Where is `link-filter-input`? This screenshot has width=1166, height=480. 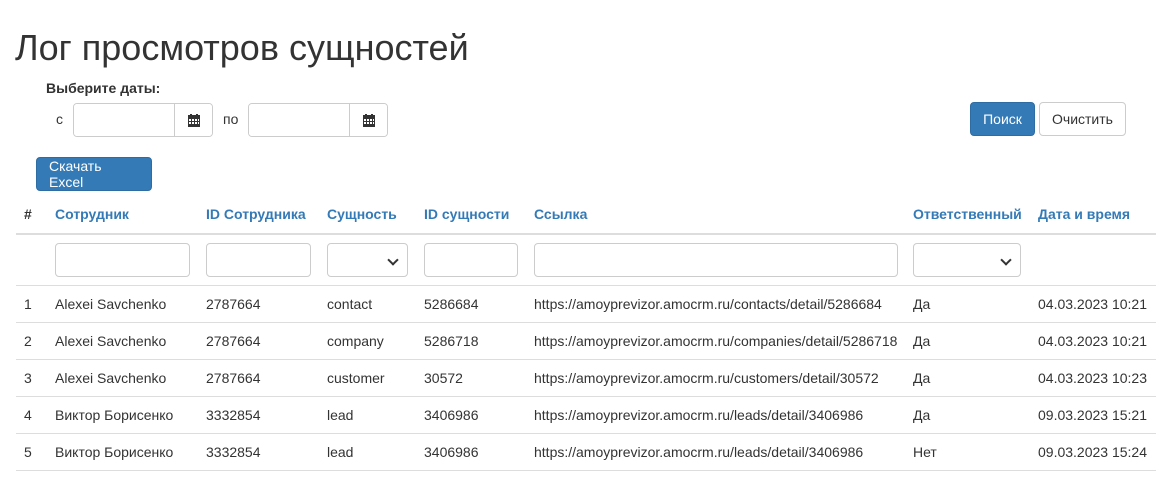
link-filter-input is located at coordinates (716, 260).